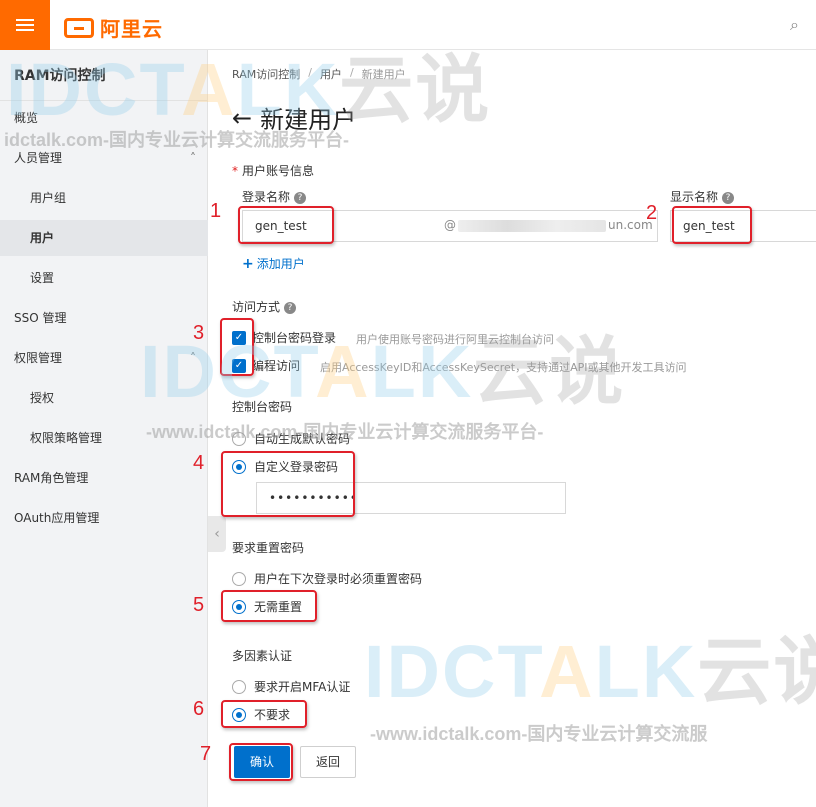  I want to click on sidebar-collapse-button: ‹, so click(217, 534).